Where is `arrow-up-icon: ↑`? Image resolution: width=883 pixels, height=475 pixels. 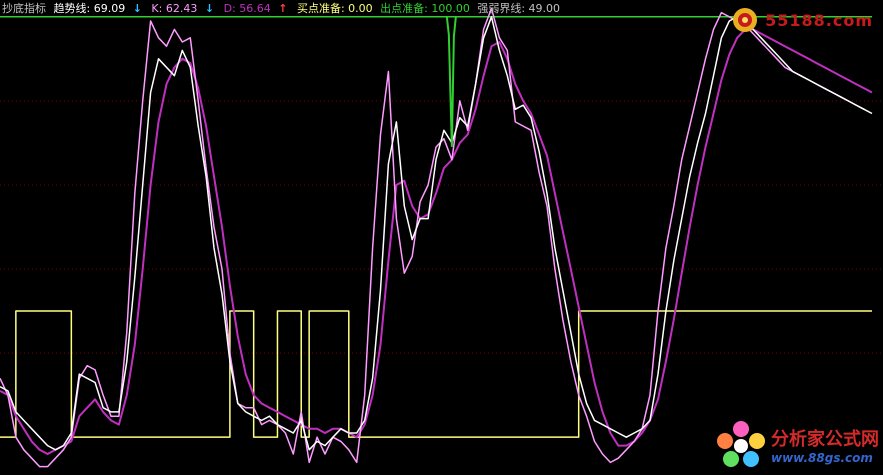
arrow-up-icon: ↑ is located at coordinates (283, 8).